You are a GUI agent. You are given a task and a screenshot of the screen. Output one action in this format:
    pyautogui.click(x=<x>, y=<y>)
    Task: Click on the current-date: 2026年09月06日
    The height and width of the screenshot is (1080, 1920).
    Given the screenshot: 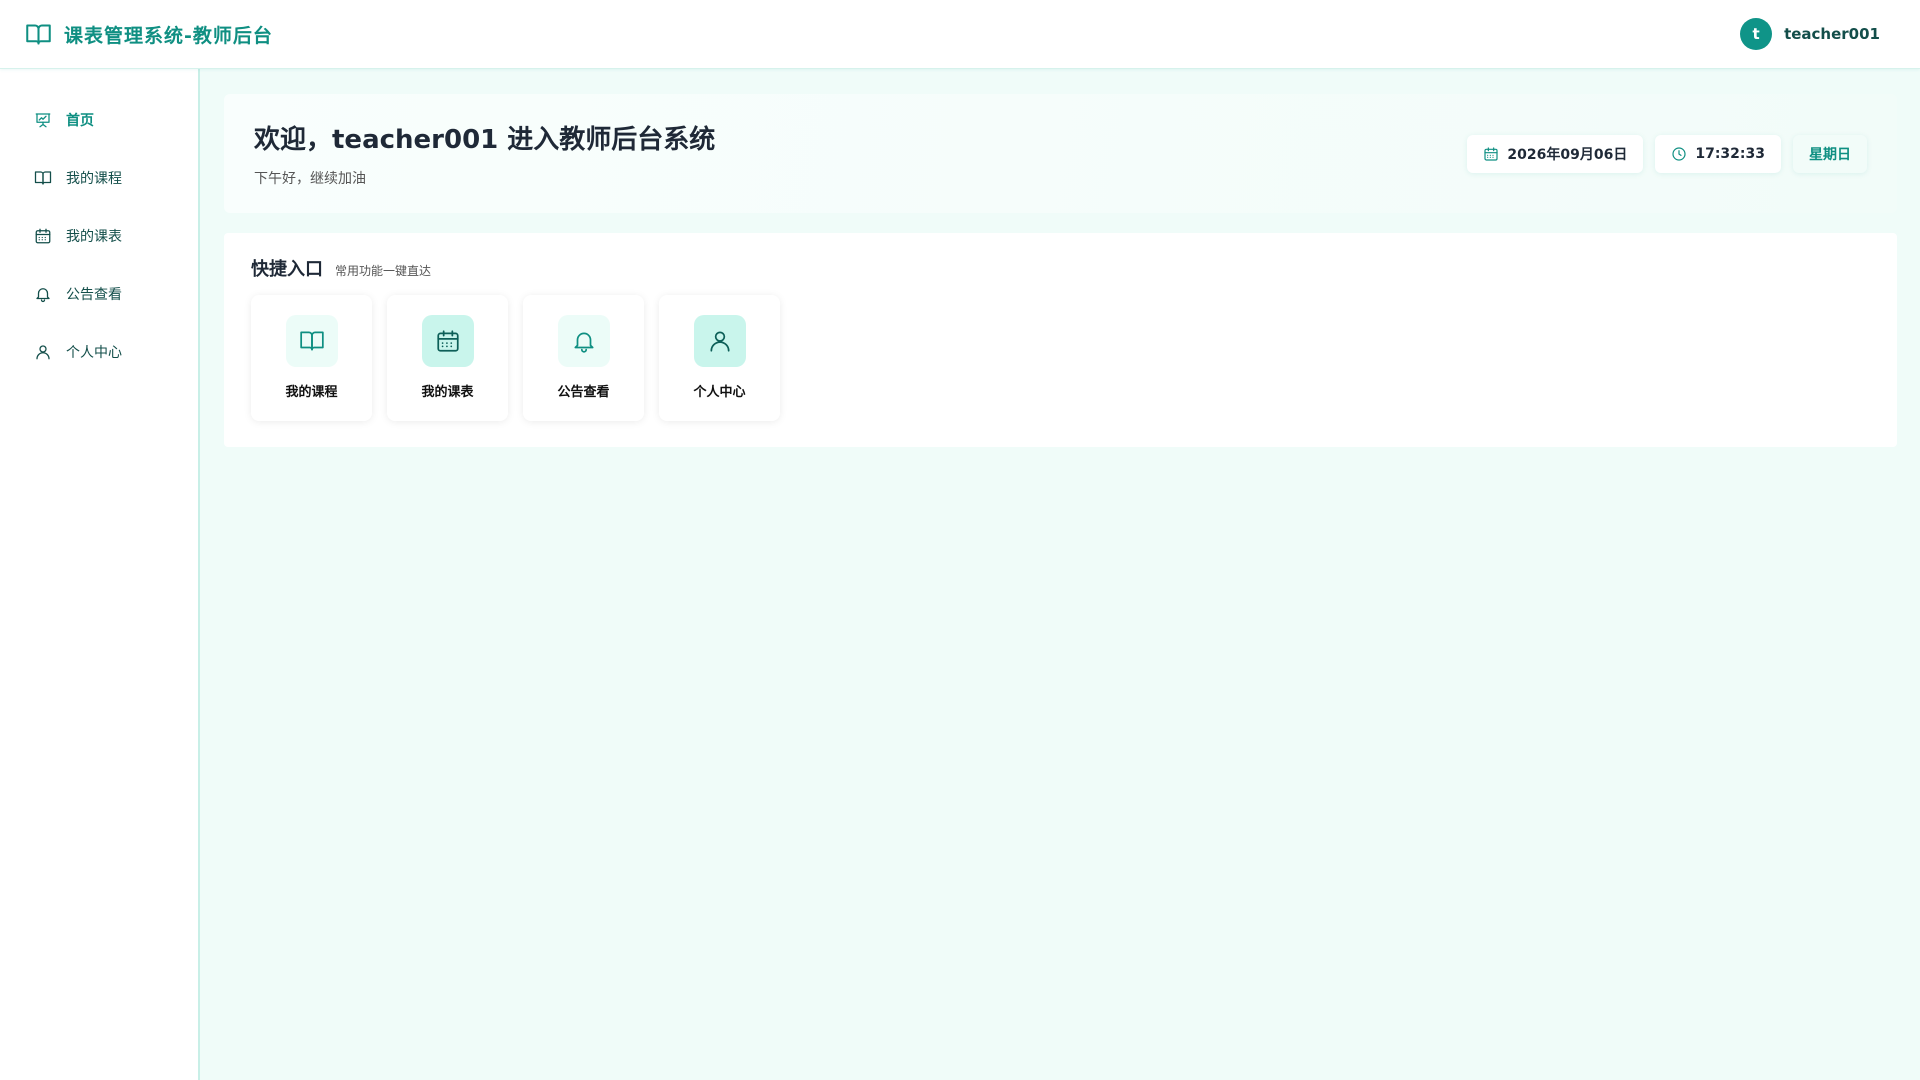 What is the action you would take?
    pyautogui.click(x=1567, y=154)
    